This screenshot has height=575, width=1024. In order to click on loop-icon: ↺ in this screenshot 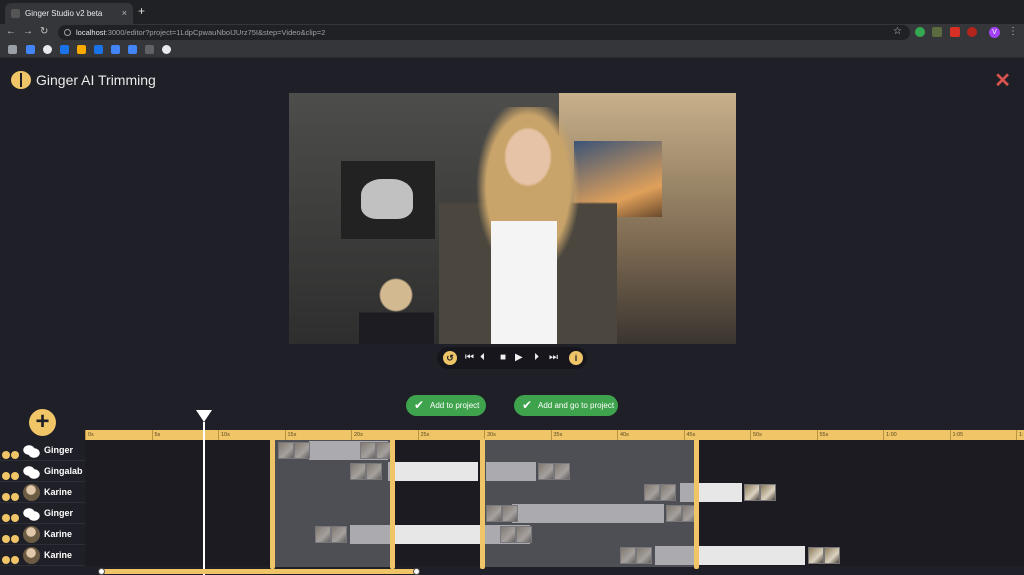, I will do `click(450, 358)`.